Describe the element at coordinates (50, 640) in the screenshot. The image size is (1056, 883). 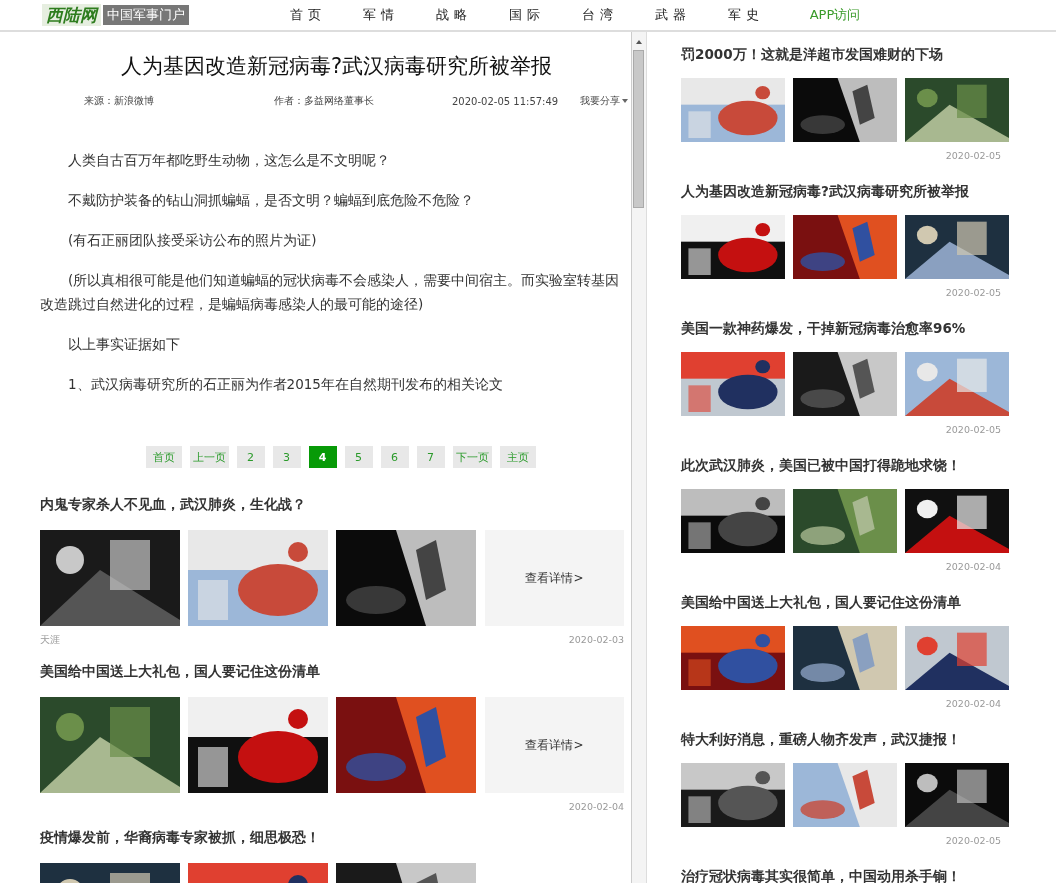
I see `related-source: 天涯` at that location.